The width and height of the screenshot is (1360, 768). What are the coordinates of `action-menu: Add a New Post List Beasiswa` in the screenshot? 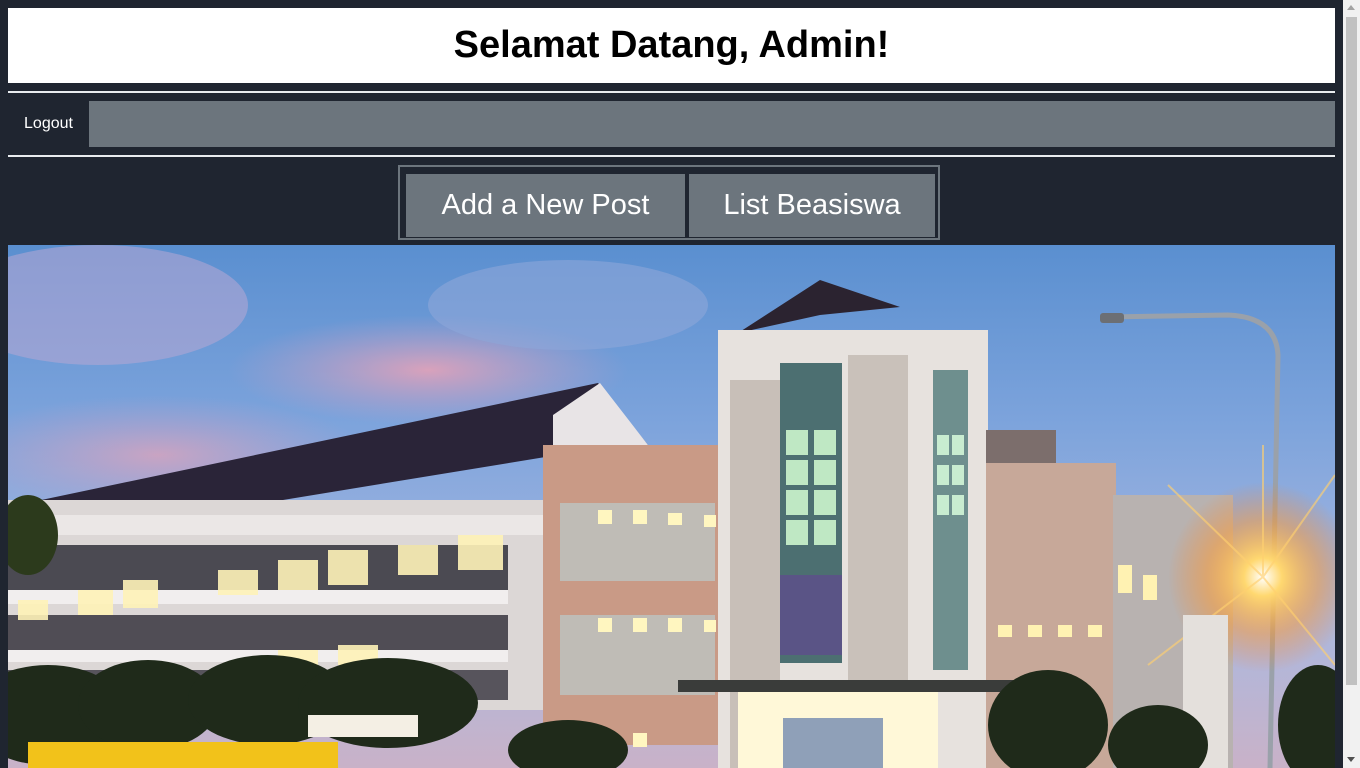 It's located at (669, 202).